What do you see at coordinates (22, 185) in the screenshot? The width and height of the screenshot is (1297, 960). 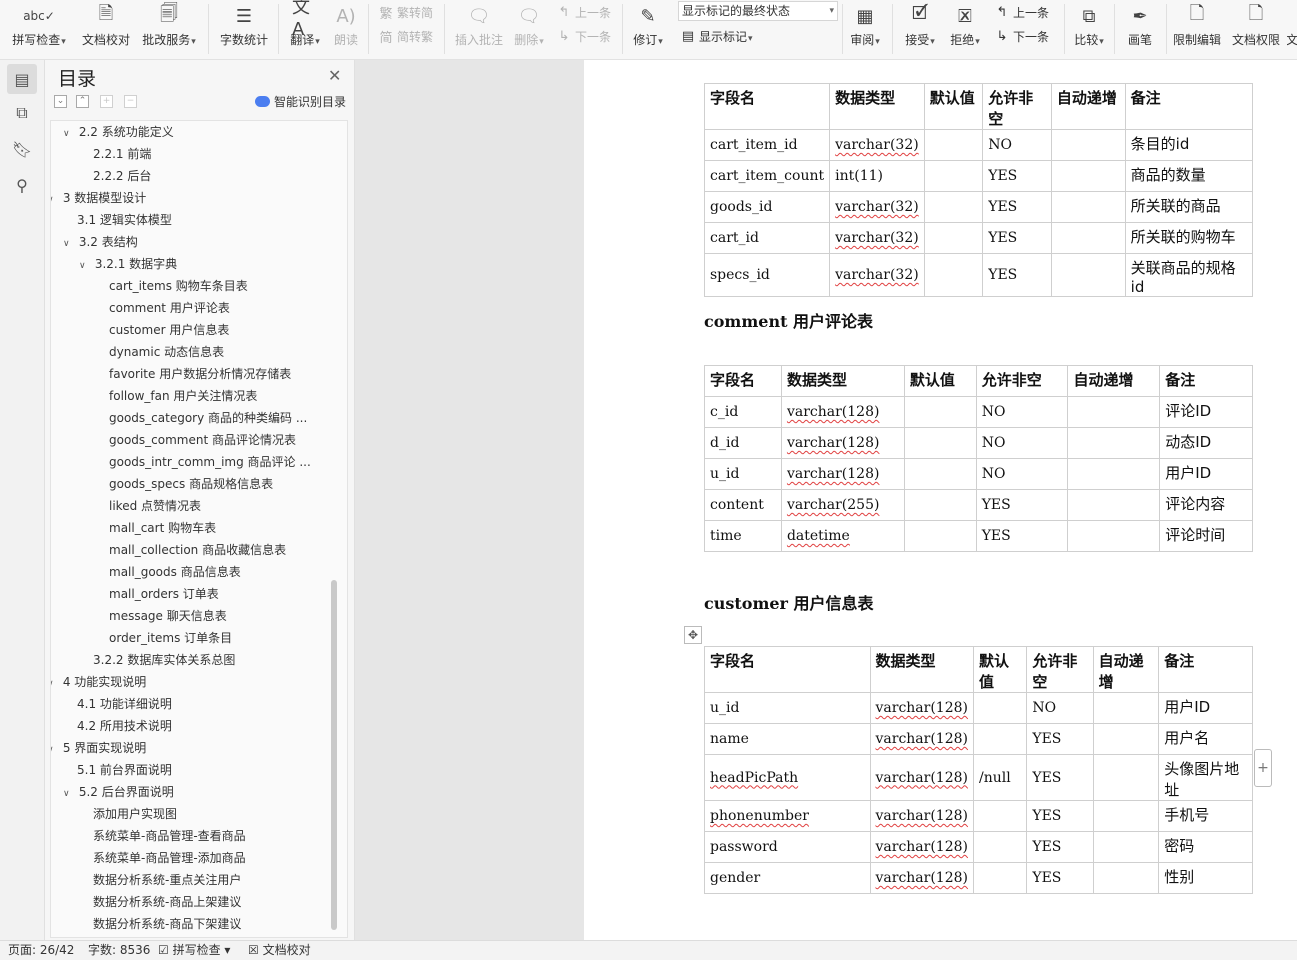 I see `search-icon: ⚲` at bounding box center [22, 185].